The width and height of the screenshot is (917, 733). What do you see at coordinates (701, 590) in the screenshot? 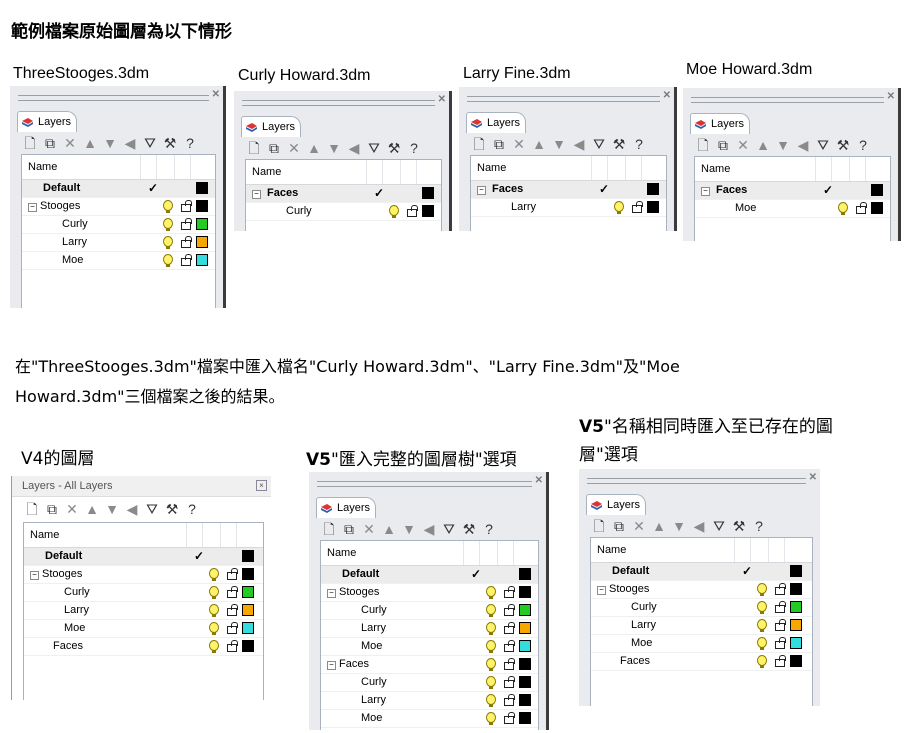
I see `table-row: − Stooges` at bounding box center [701, 590].